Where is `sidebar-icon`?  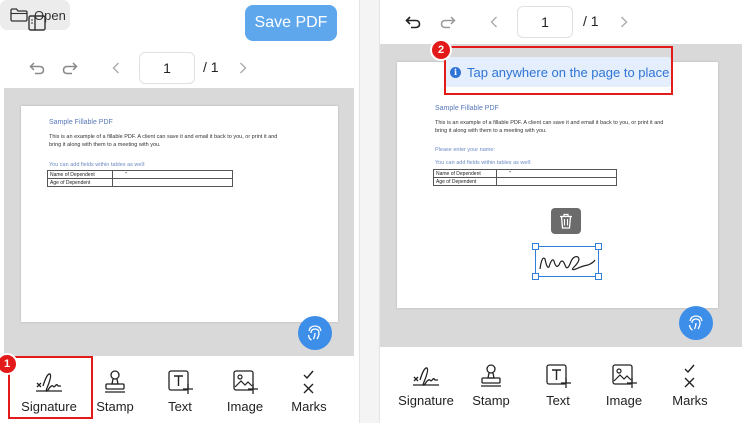 sidebar-icon is located at coordinates (37, 23).